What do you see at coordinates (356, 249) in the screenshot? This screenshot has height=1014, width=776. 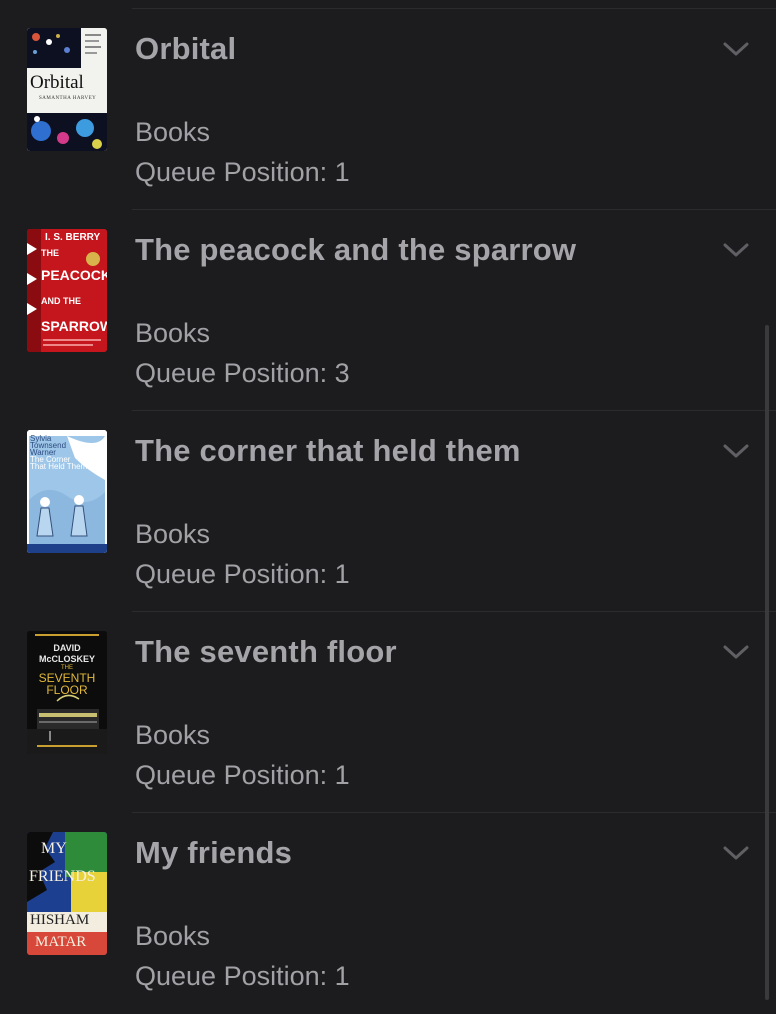 I see `item-title: The peacock and the sparrow` at bounding box center [356, 249].